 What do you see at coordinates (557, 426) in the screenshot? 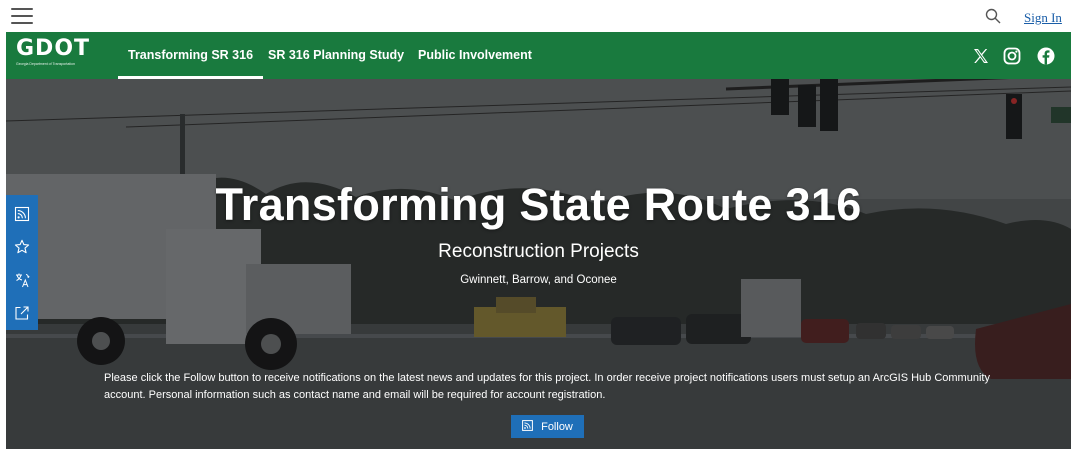
I see `follow-button-label: Follow` at bounding box center [557, 426].